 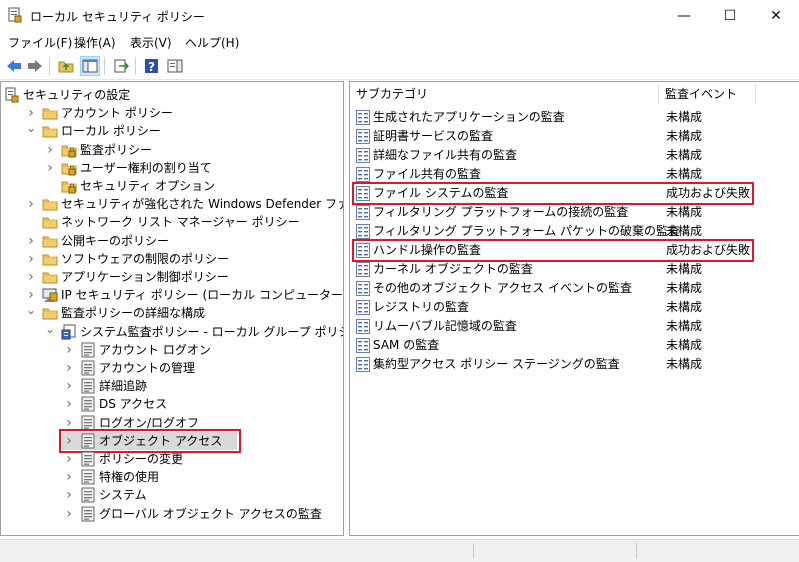 I want to click on list-row: リムーバブル記憶域の監査 未構成, so click(x=574, y=326).